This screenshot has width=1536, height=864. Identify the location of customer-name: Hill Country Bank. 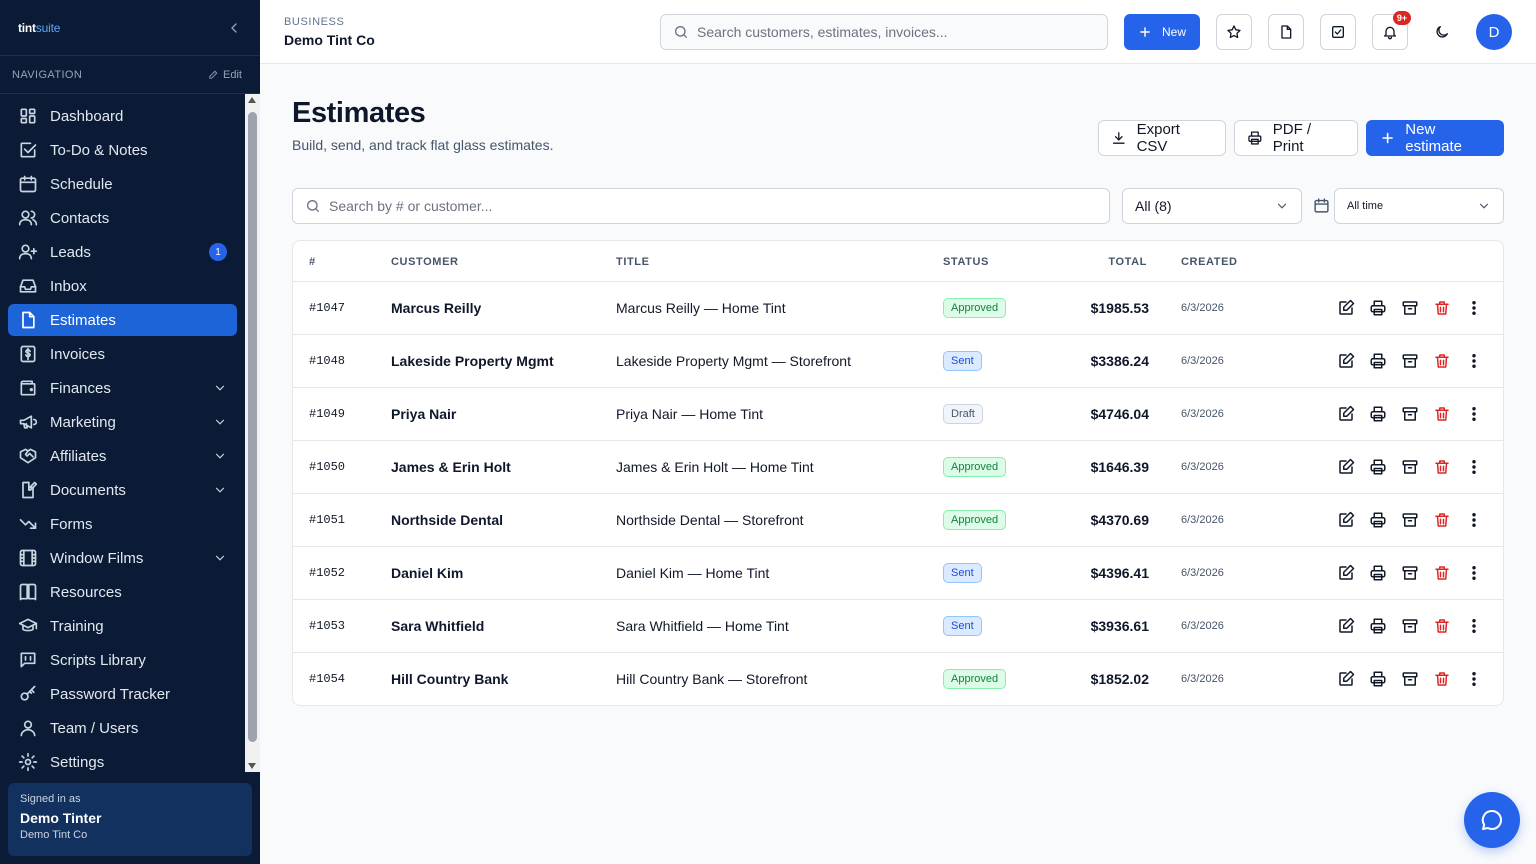
(449, 679).